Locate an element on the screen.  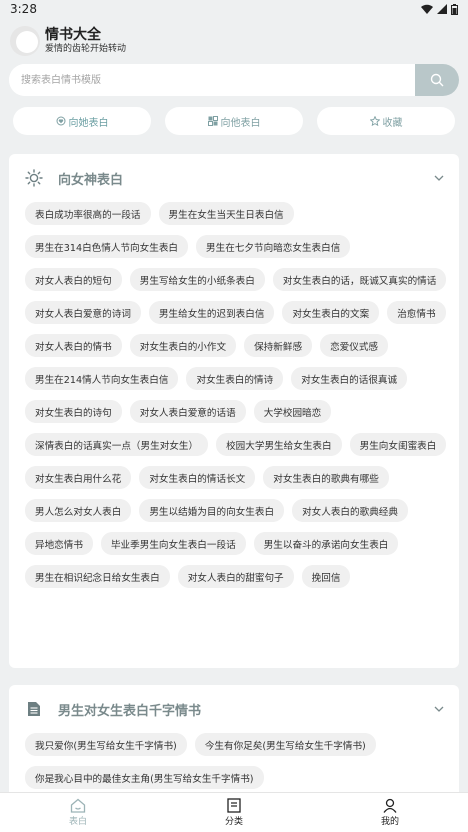
topic-chip: 男生在七夕节向暗恋女生表白信 is located at coordinates (273, 246).